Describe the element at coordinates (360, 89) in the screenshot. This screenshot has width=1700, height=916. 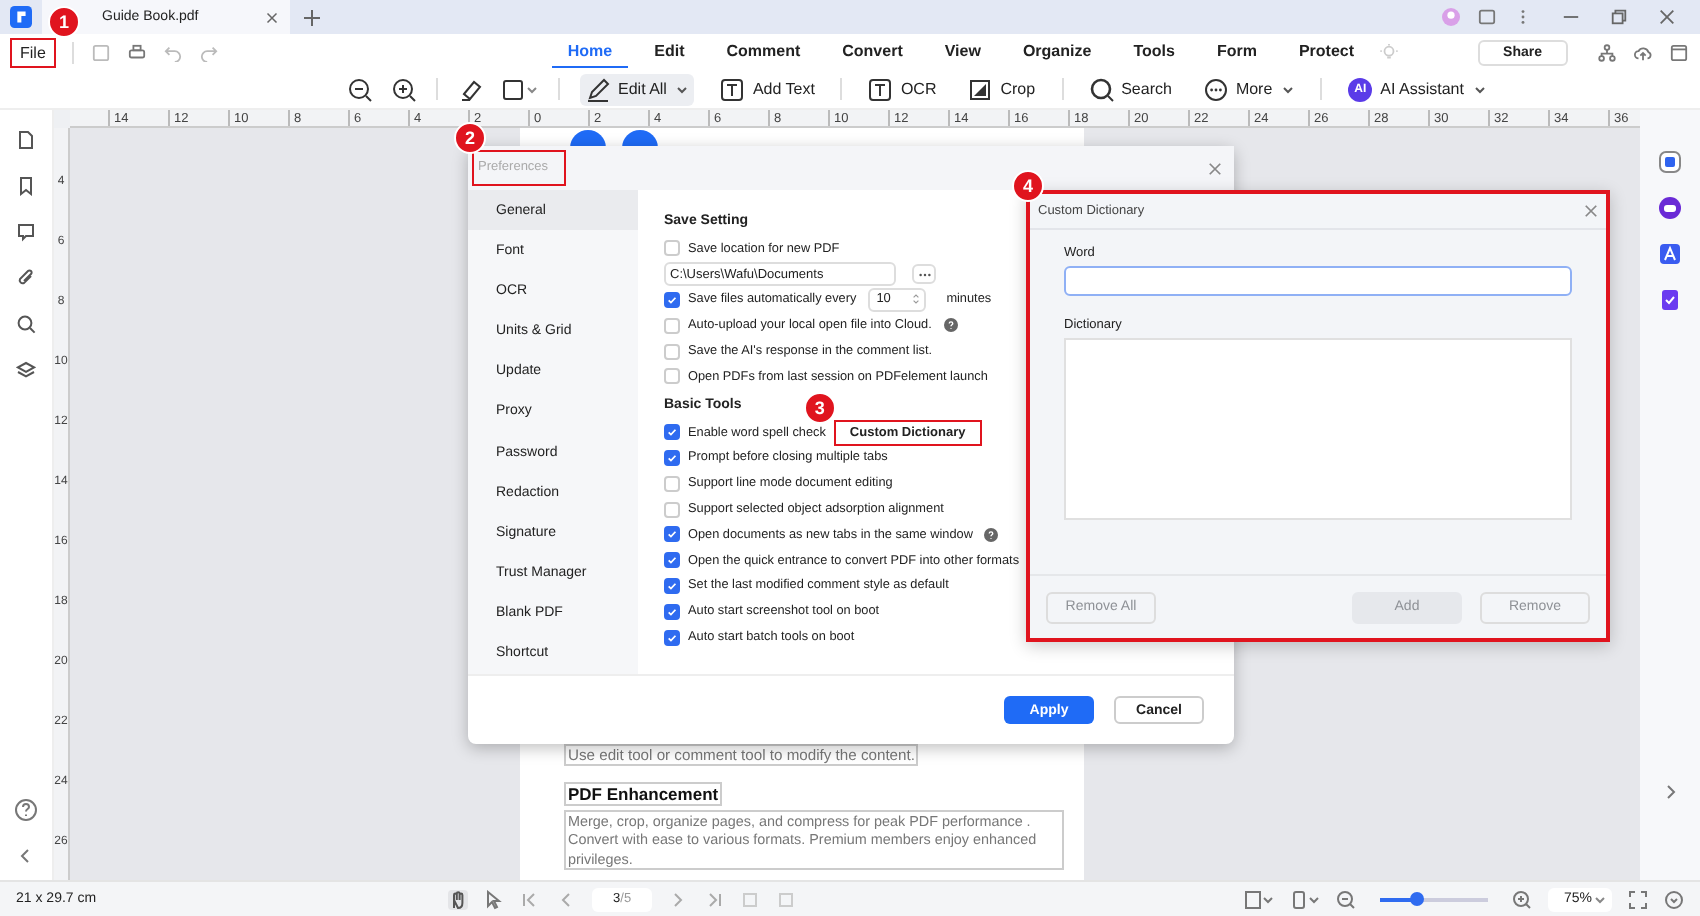
I see `zoom-out-icon` at that location.